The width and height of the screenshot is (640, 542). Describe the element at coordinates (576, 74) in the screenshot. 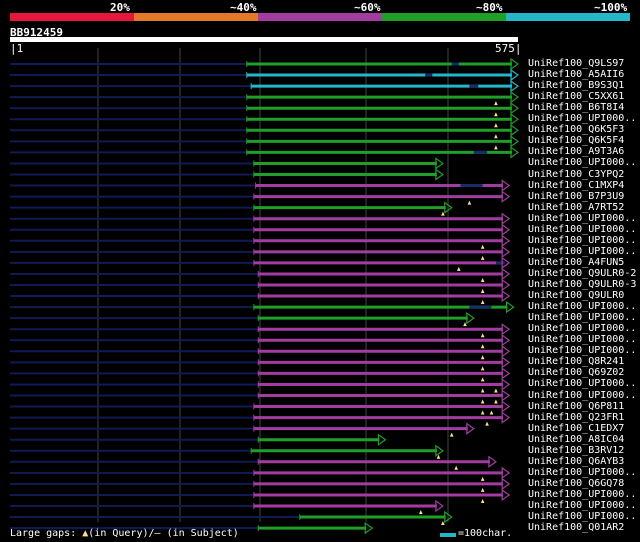

I see `hit-link: UniRef100_A5AII6` at that location.